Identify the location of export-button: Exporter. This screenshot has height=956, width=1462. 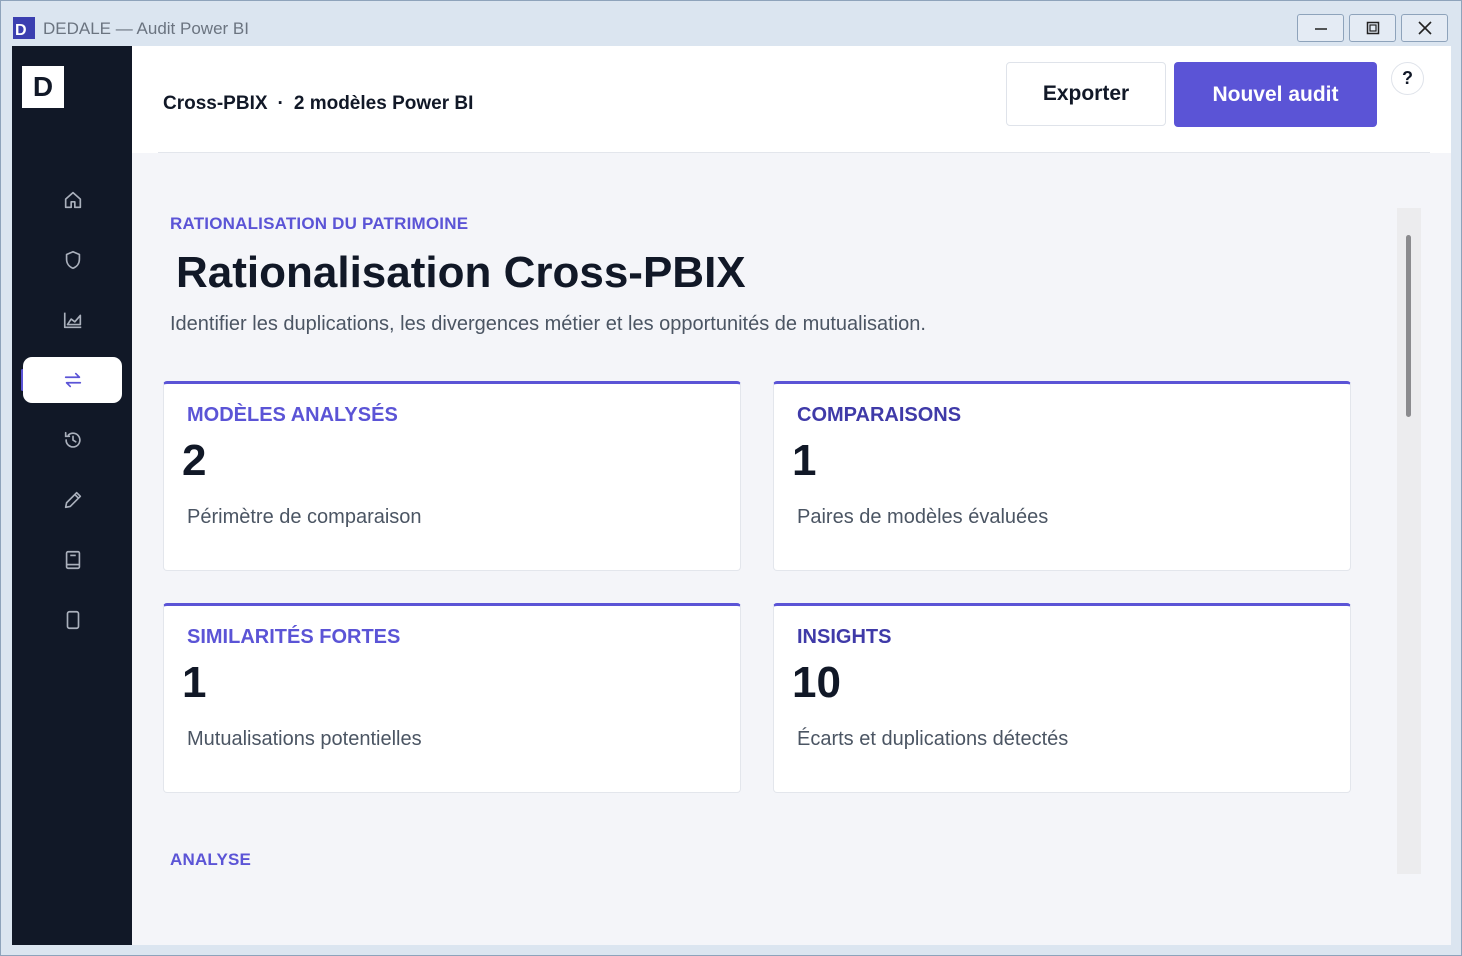
(1086, 94).